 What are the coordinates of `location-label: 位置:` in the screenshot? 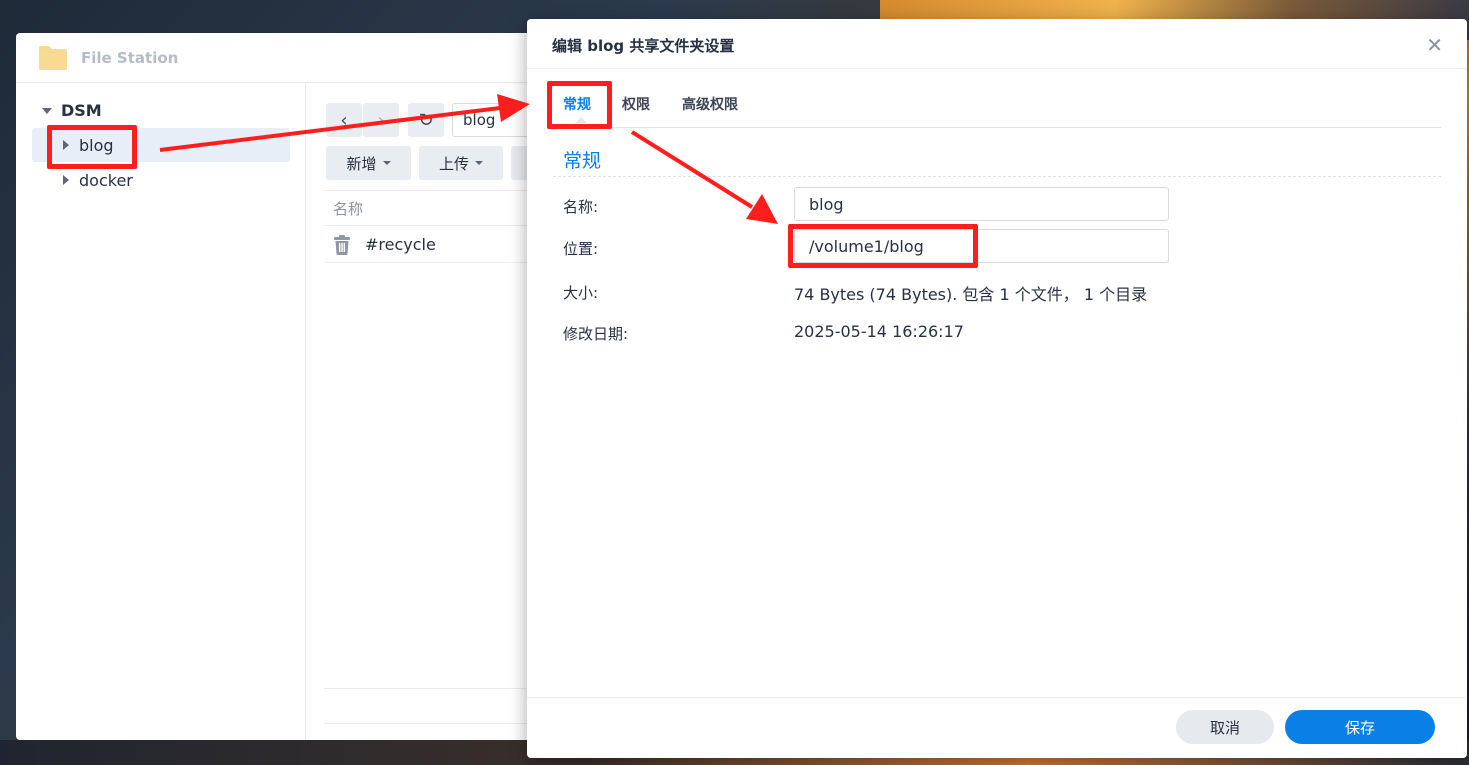 It's located at (581, 249).